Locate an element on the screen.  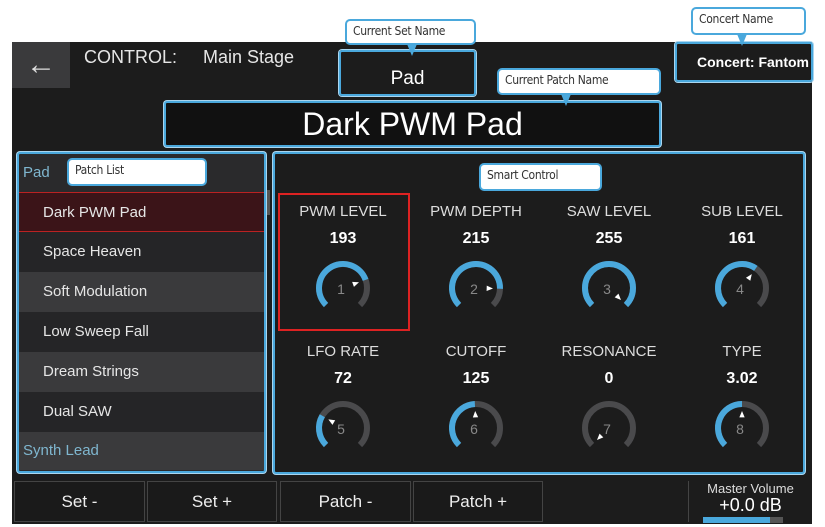
patch-list-item: Dream Strings is located at coordinates (141, 372).